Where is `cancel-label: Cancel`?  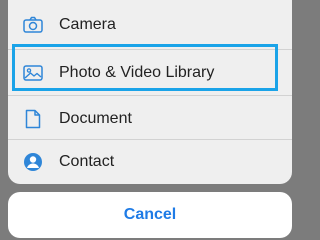
cancel-label: Cancel is located at coordinates (150, 214).